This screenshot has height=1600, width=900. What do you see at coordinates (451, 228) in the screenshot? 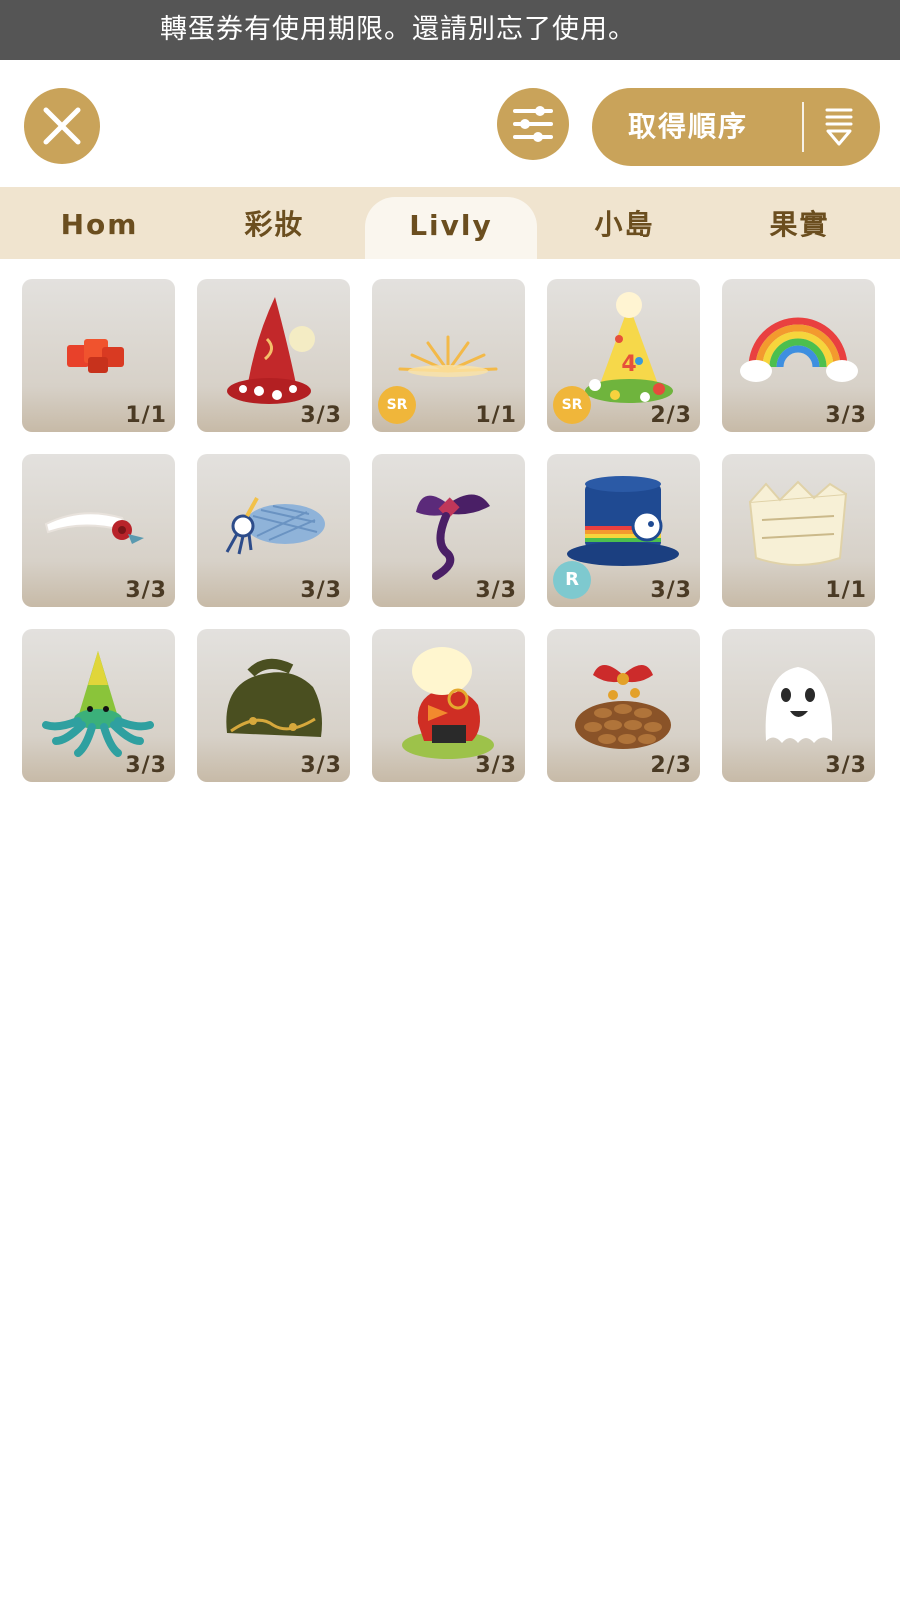
I see `tab-livly: Livly` at bounding box center [451, 228].